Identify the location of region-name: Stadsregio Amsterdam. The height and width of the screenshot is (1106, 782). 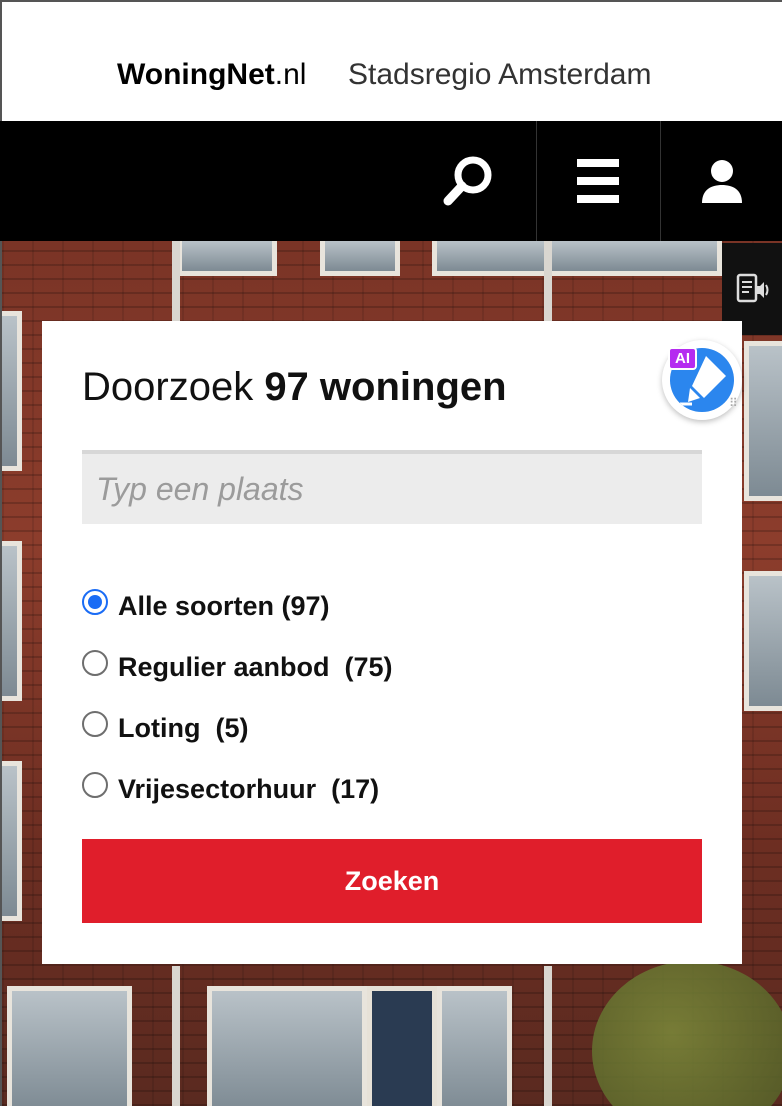
(500, 74).